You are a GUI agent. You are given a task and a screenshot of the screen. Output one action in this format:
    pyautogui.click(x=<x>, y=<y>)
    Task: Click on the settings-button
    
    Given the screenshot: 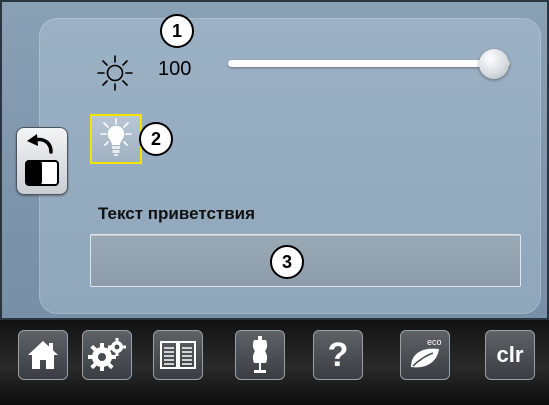 What is the action you would take?
    pyautogui.click(x=107, y=355)
    